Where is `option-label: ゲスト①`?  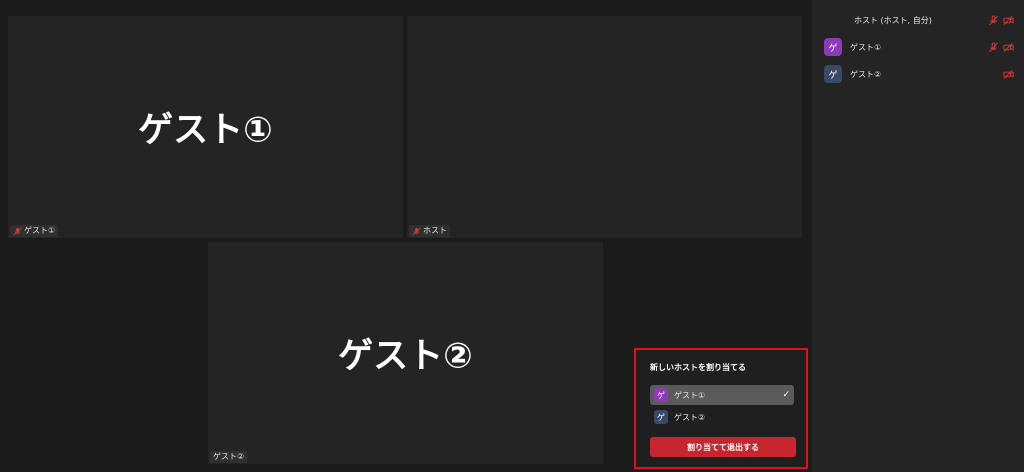
option-label: ゲスト① is located at coordinates (690, 395).